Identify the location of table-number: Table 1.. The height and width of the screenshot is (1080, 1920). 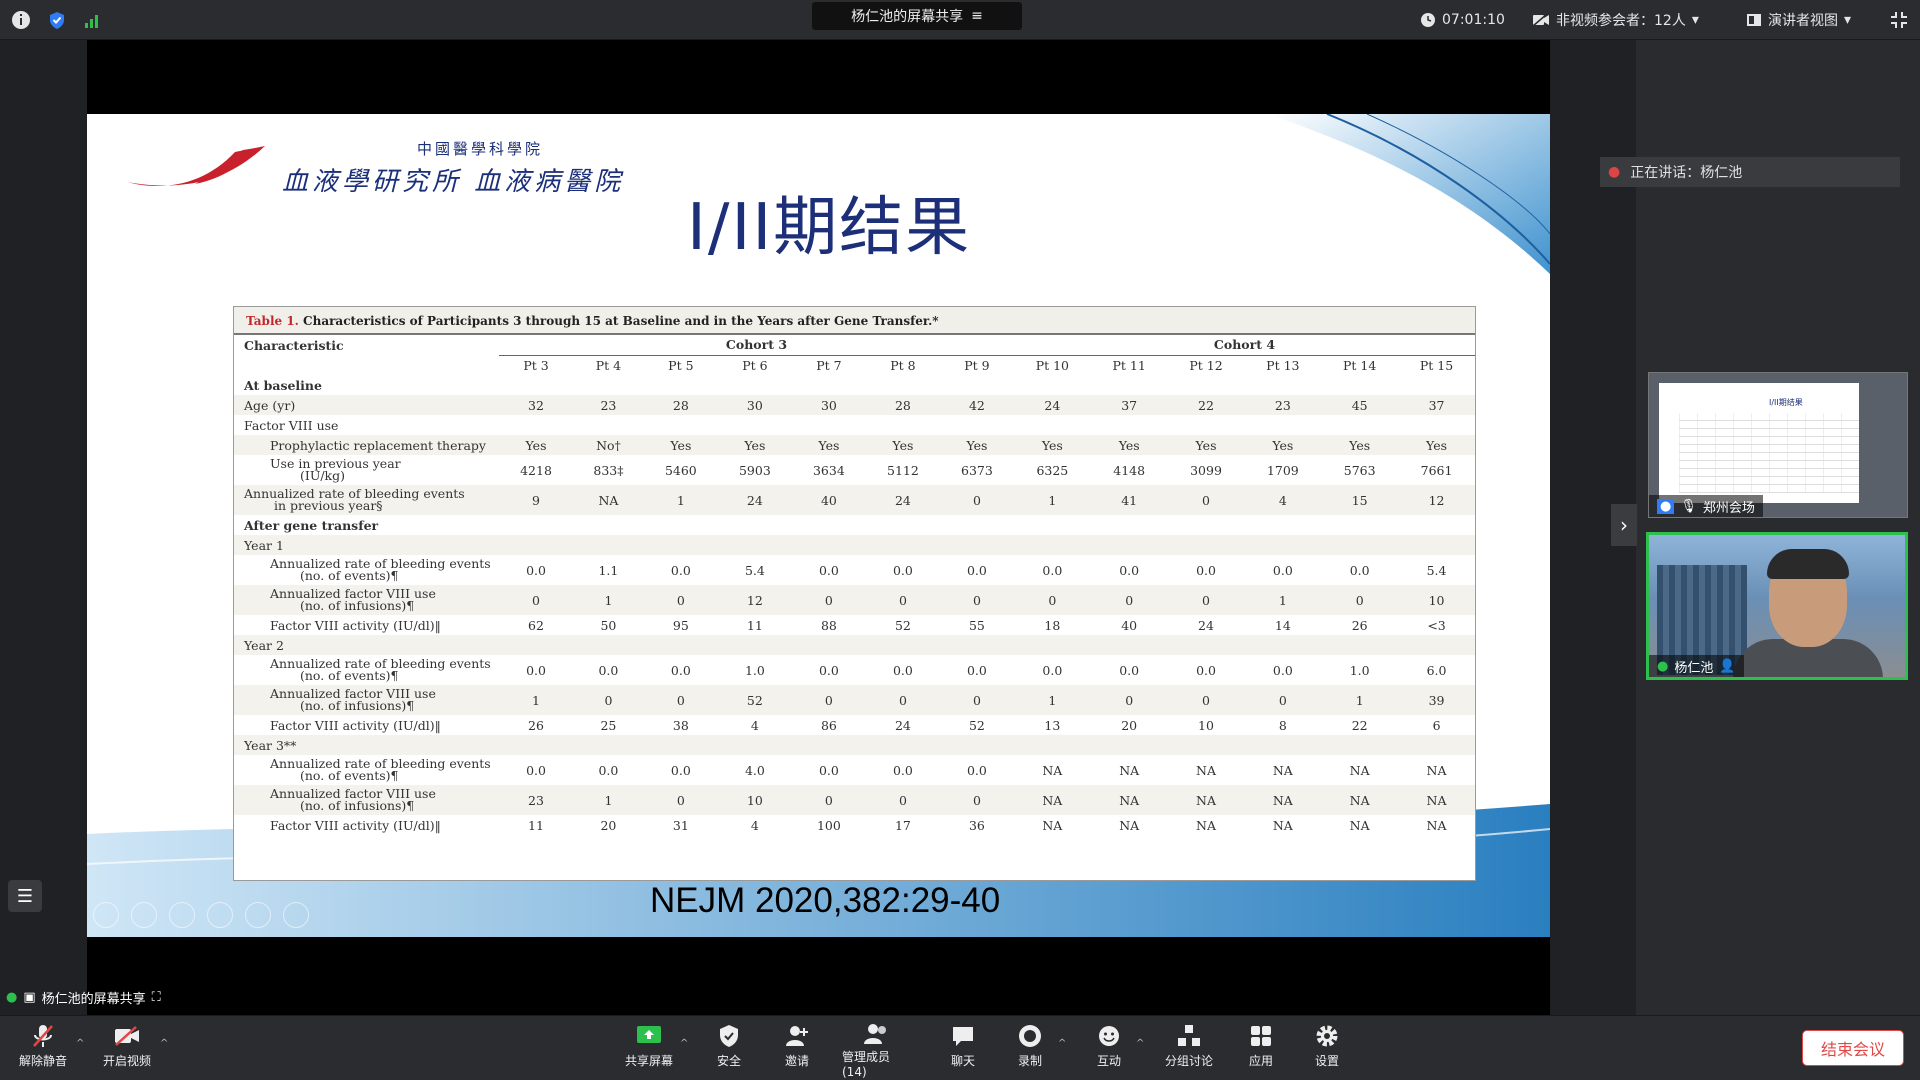
(272, 321).